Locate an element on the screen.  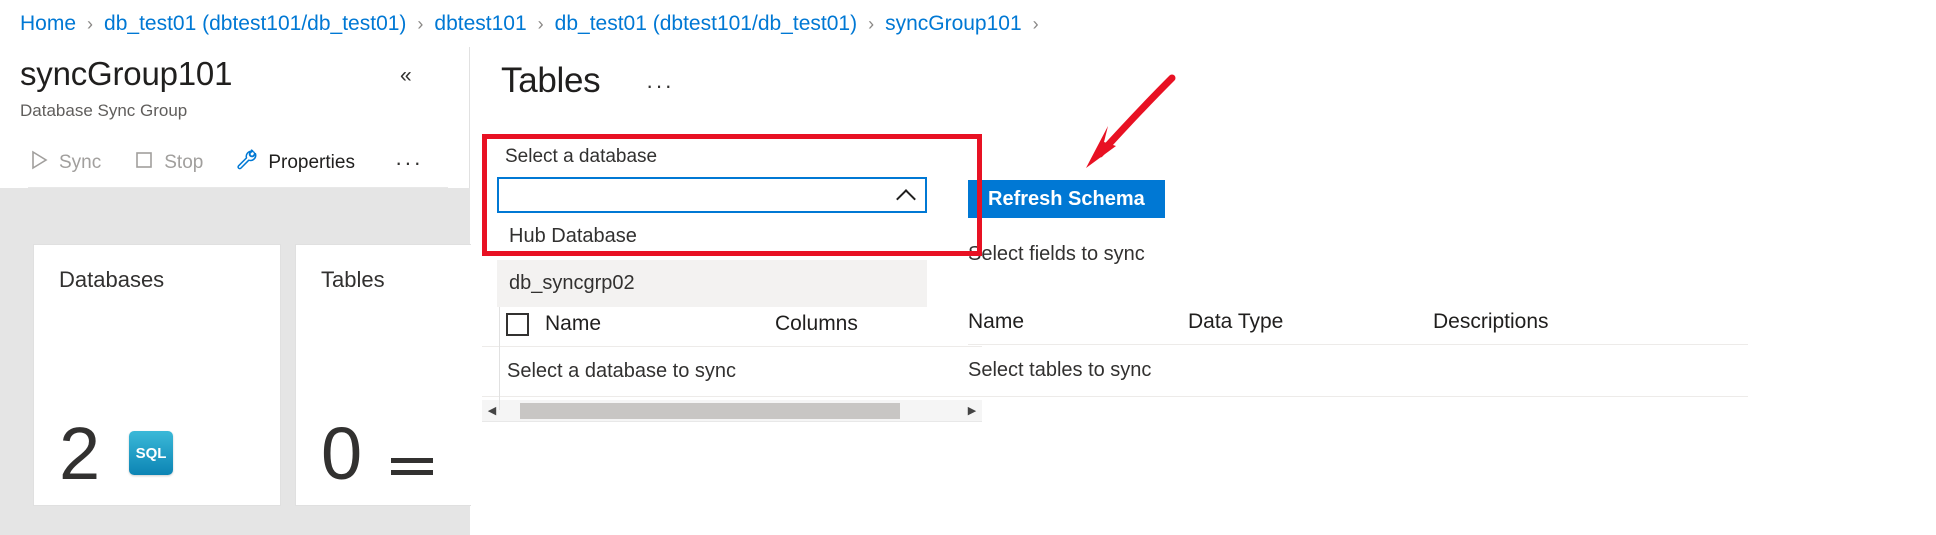
tables-grid-column-columns: Columns is located at coordinates (816, 323).